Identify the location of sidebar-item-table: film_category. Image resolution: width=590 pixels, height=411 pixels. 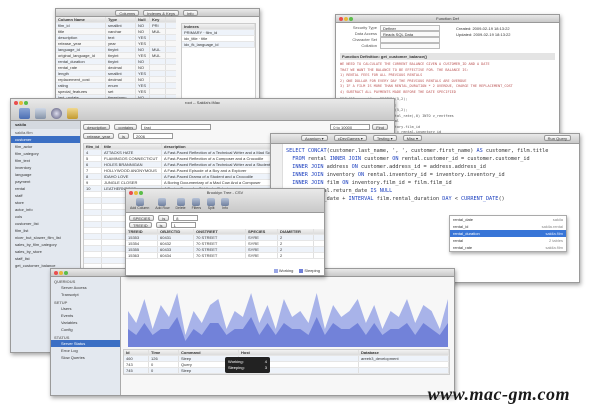
(45, 153).